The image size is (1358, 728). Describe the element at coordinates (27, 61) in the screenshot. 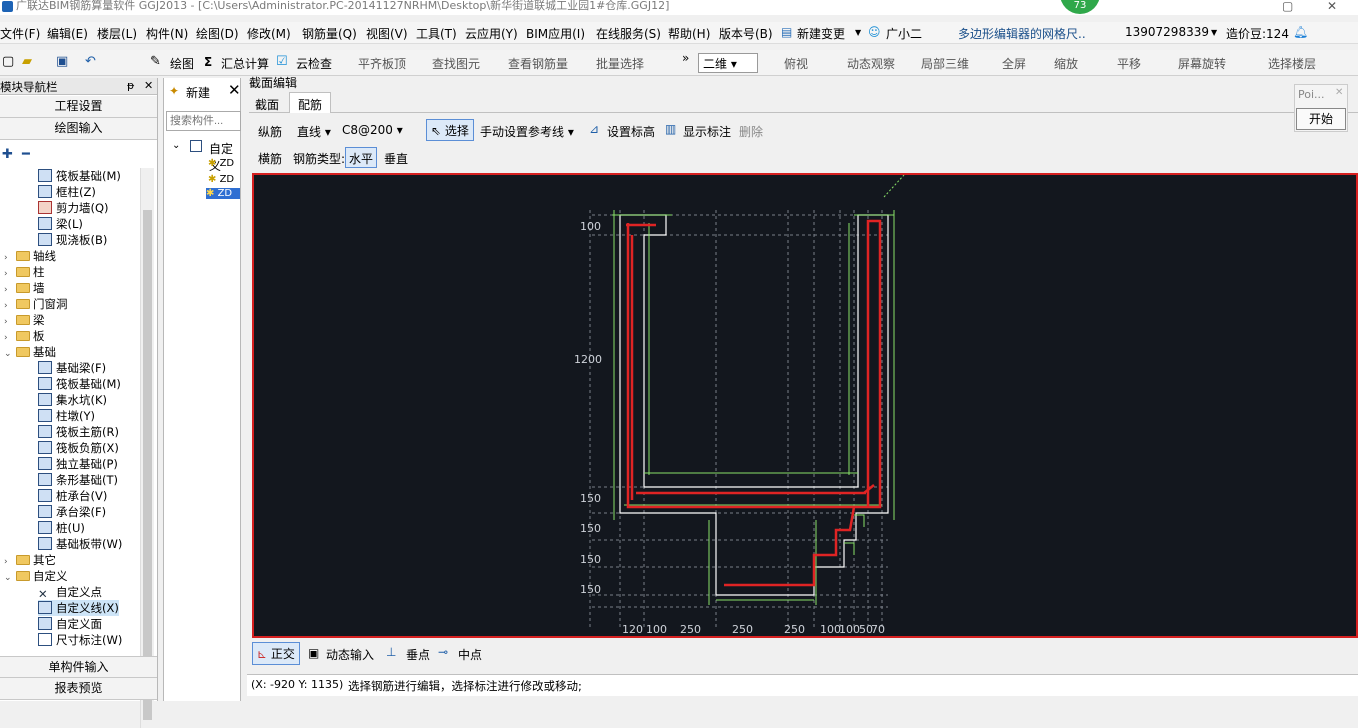

I see `open-folder-icon: ▰` at that location.